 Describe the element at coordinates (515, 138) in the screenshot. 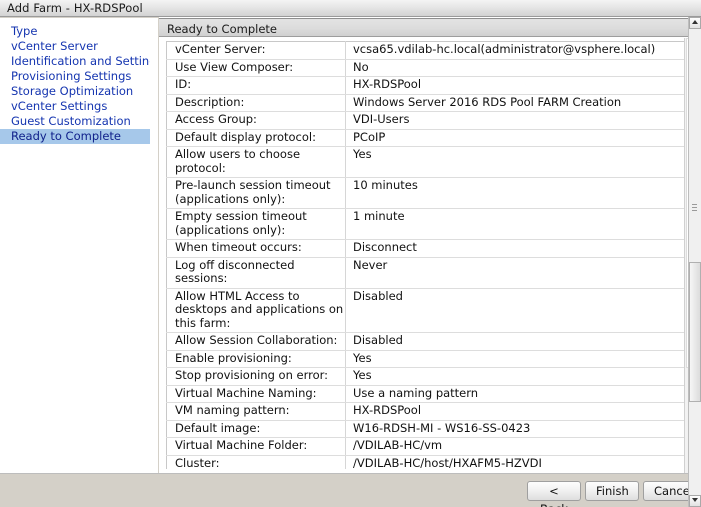

I see `summary-row-value: PCoIP` at that location.